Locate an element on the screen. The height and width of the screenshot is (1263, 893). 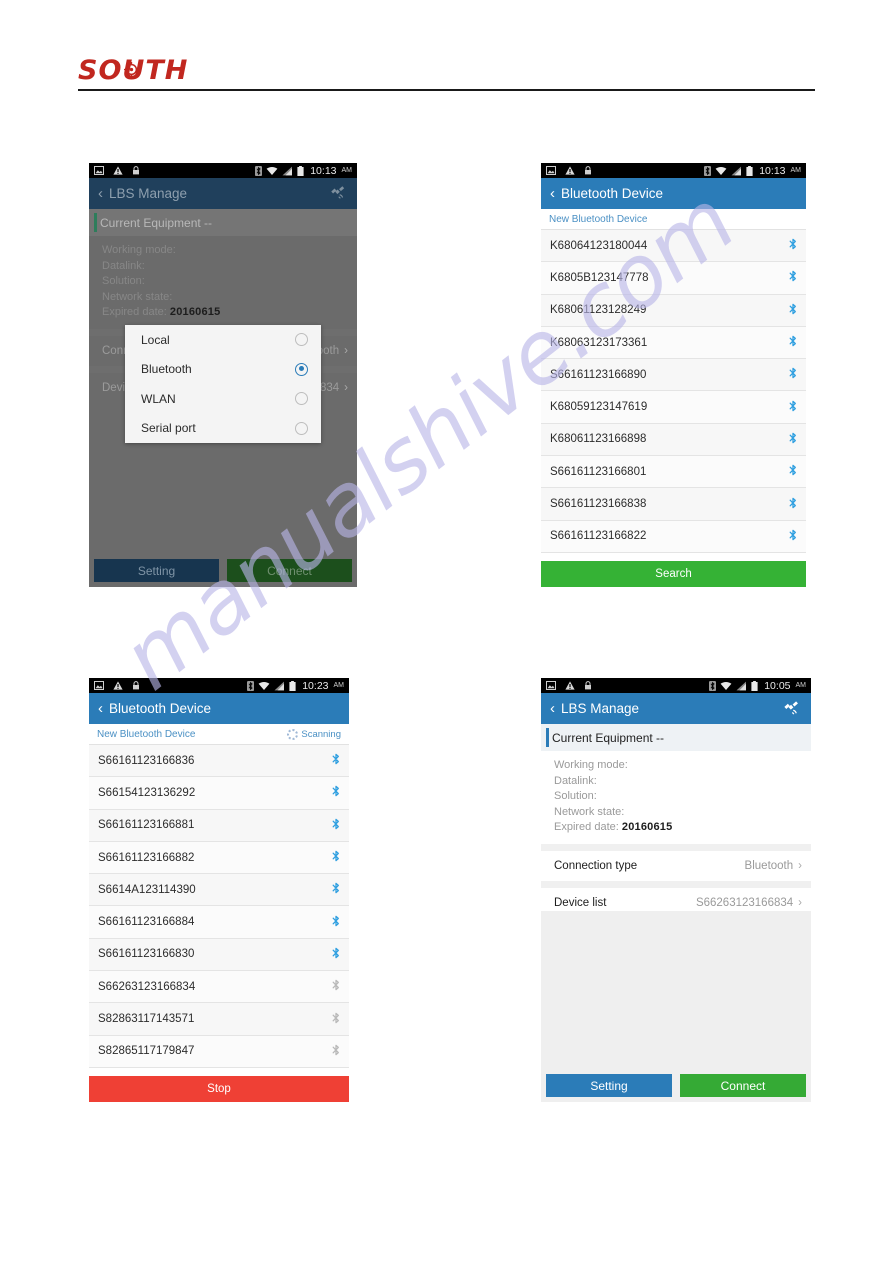
device-list-item: K6805B123147778 is located at coordinates (673, 278).